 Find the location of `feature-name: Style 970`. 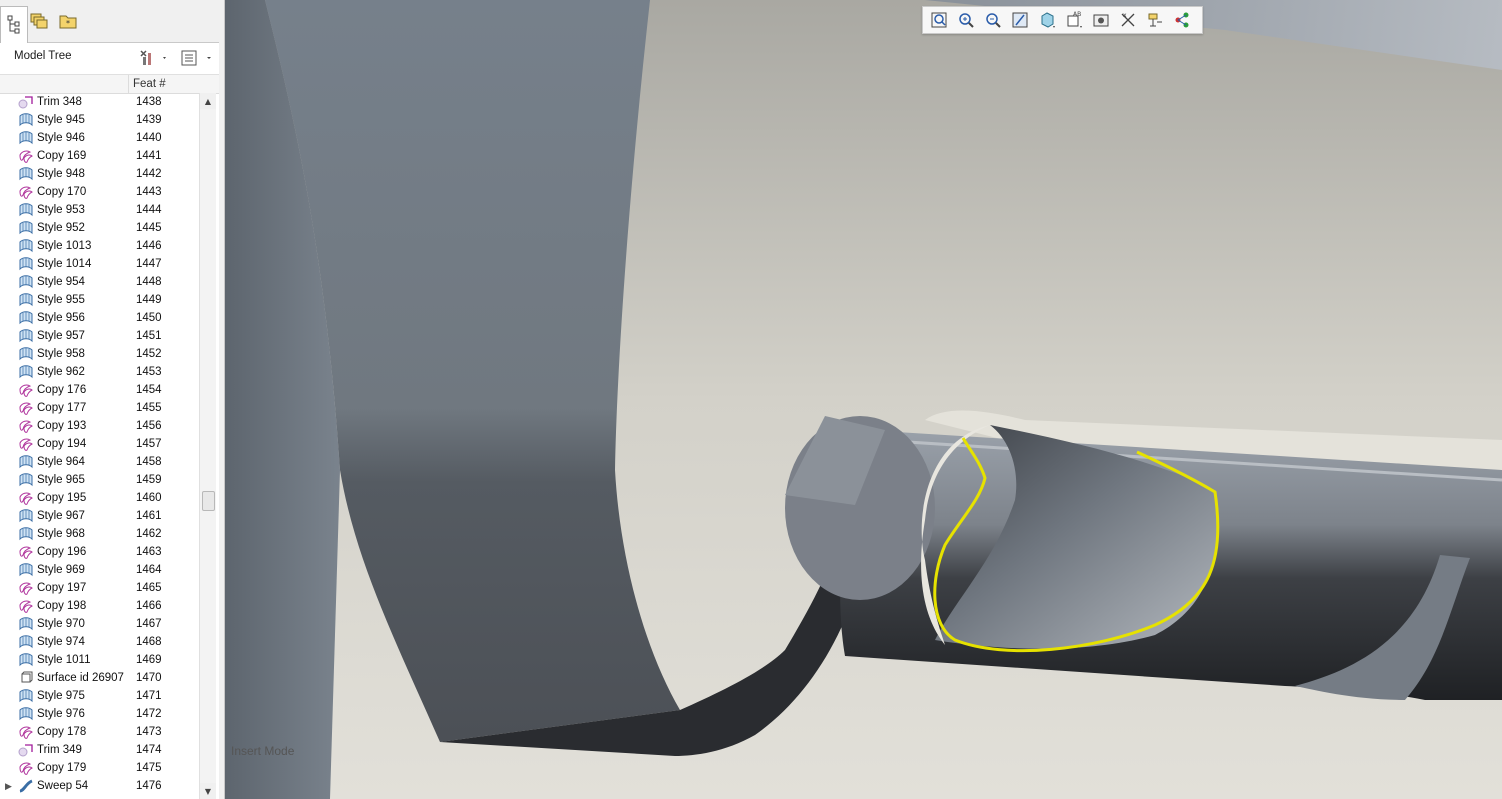

feature-name: Style 970 is located at coordinates (61, 624).